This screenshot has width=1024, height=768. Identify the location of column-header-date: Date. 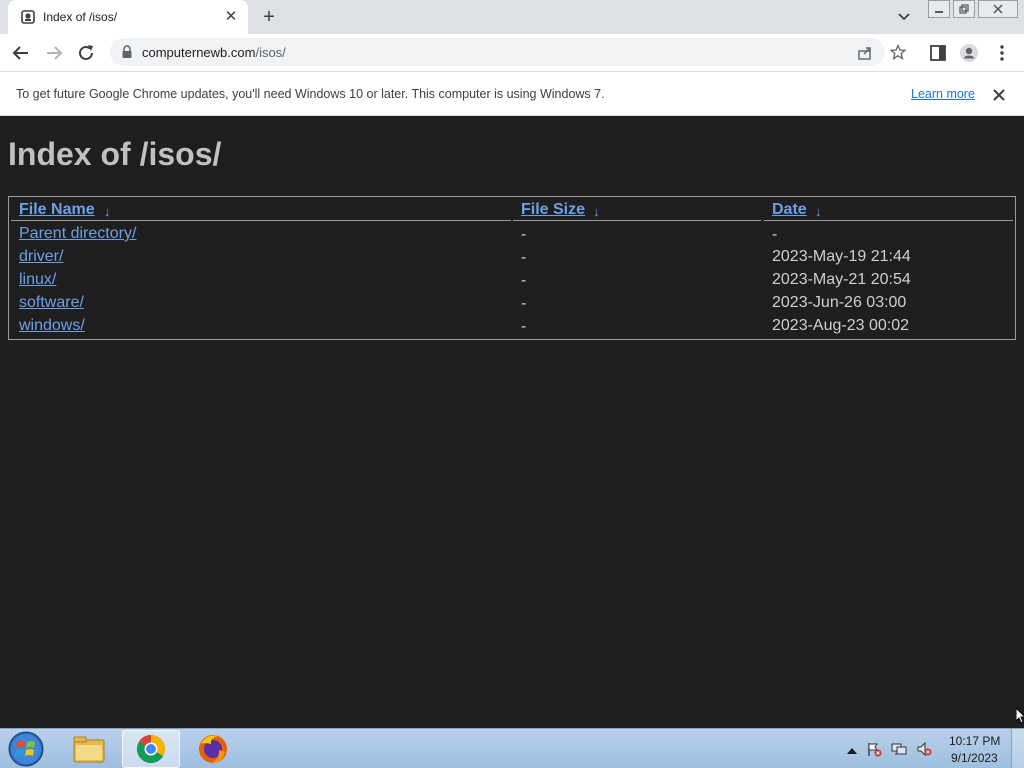
(789, 210).